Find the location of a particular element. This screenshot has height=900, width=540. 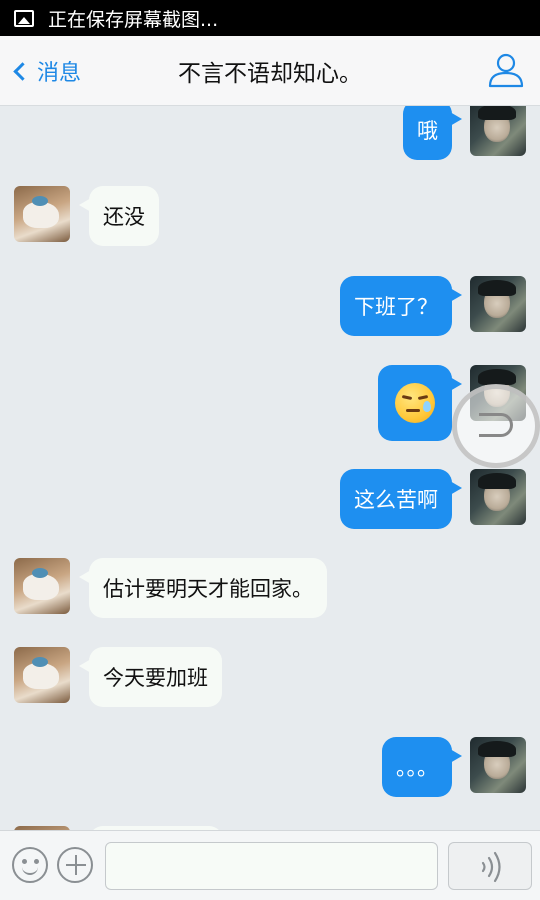

message-bubble is located at coordinates (420, 403).